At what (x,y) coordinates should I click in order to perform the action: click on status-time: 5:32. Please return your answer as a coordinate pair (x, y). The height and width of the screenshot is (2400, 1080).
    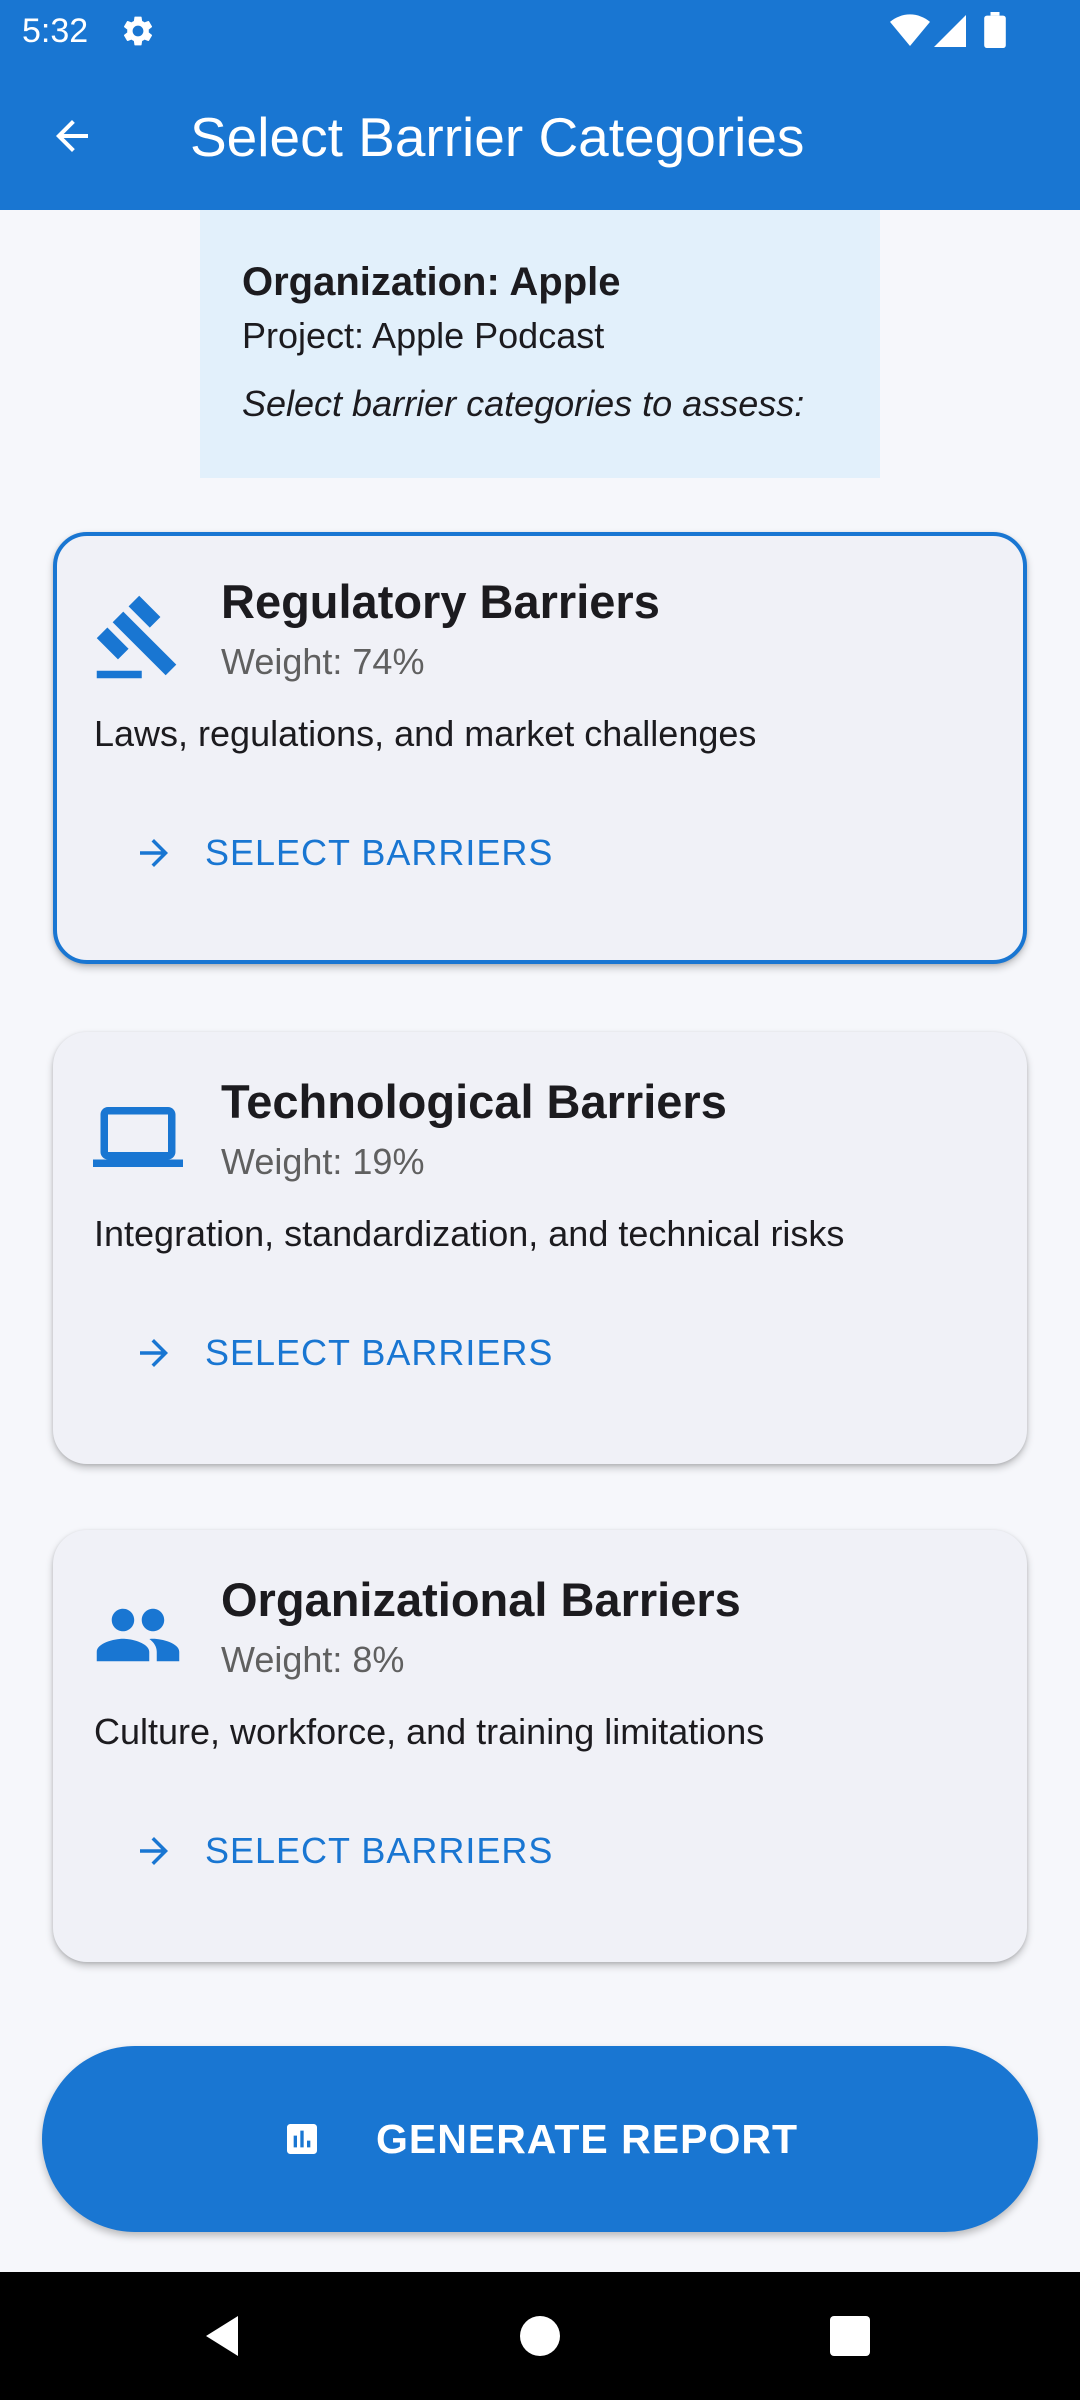
    Looking at the image, I should click on (55, 31).